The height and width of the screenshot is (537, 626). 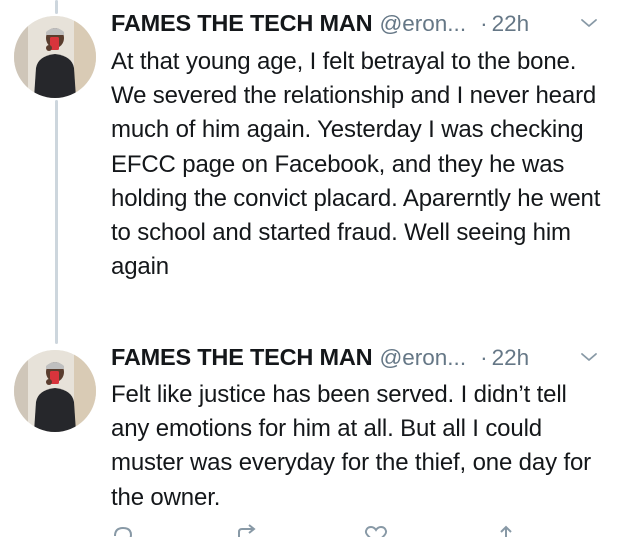 I want to click on tweet-actions, so click(x=326, y=530).